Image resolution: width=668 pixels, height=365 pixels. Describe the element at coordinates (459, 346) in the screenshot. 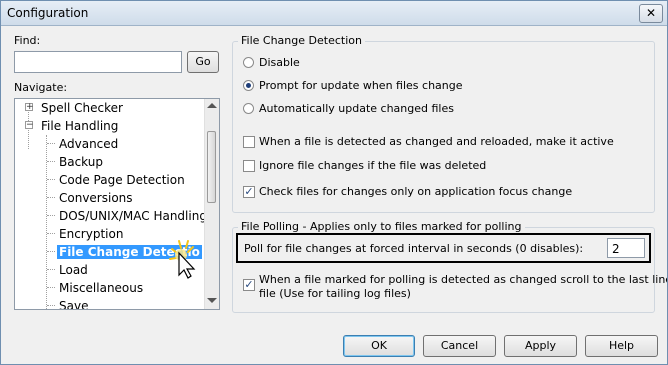

I see `cancel-button: Cancel` at that location.